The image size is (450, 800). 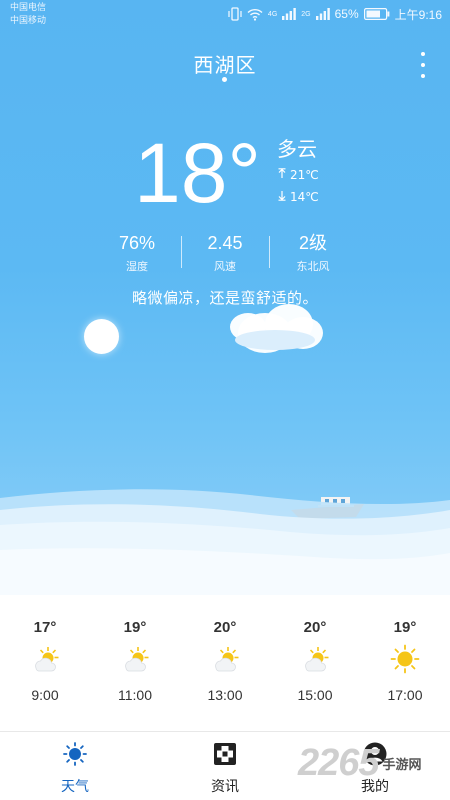 I want to click on nav-tab-weather: 天气, so click(x=75, y=766).